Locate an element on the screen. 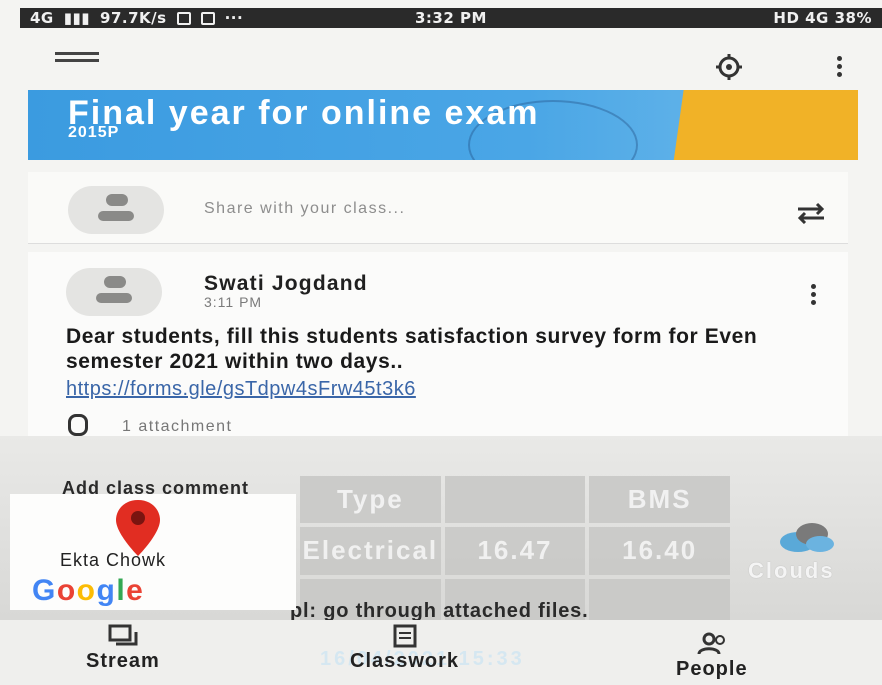 The height and width of the screenshot is (685, 882). tab-stream: Stream is located at coordinates (123, 648).